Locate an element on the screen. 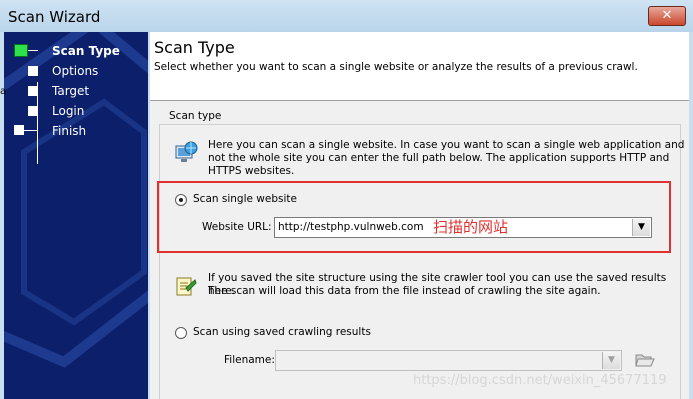  step-finish: Finish is located at coordinates (69, 131).